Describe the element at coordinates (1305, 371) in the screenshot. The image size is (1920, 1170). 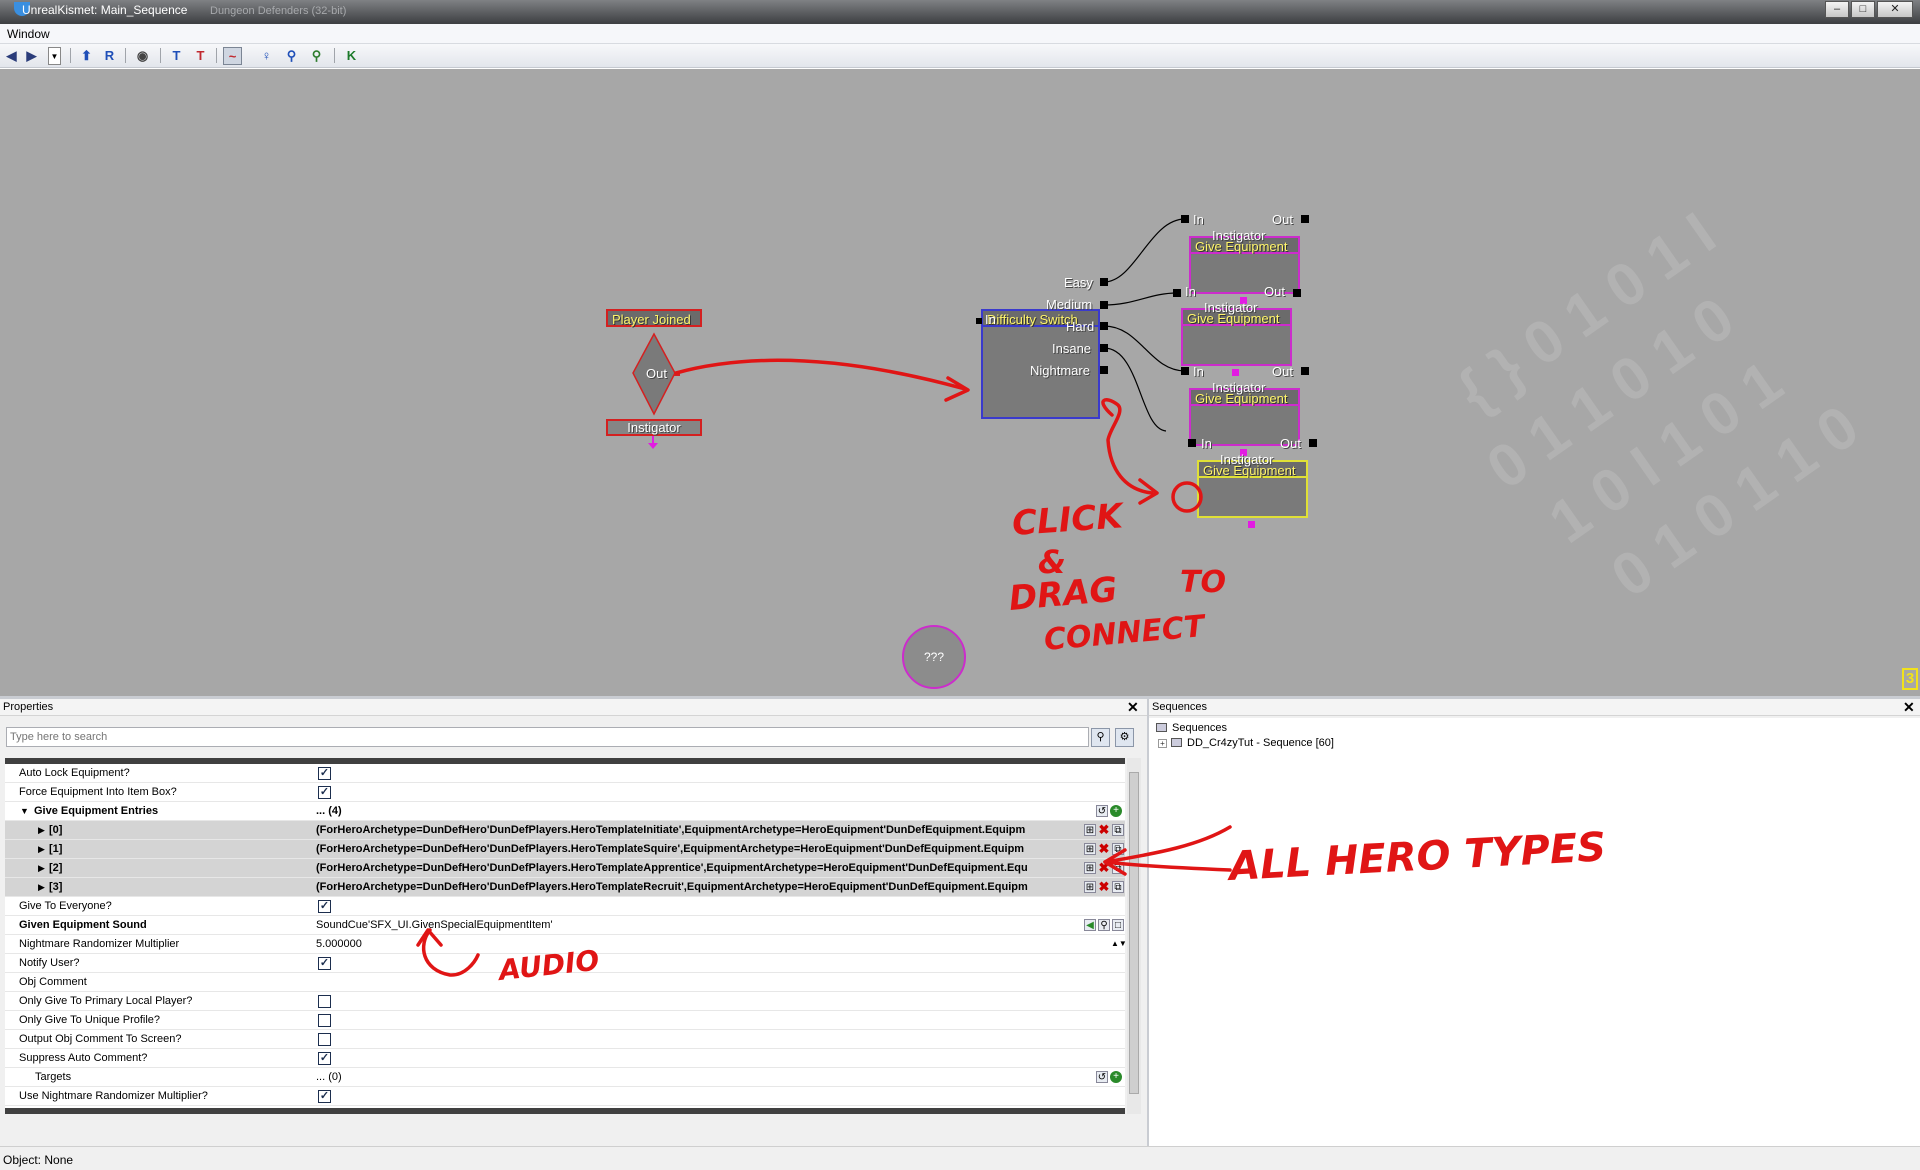
I see `give-equipment-3-out-pin` at that location.